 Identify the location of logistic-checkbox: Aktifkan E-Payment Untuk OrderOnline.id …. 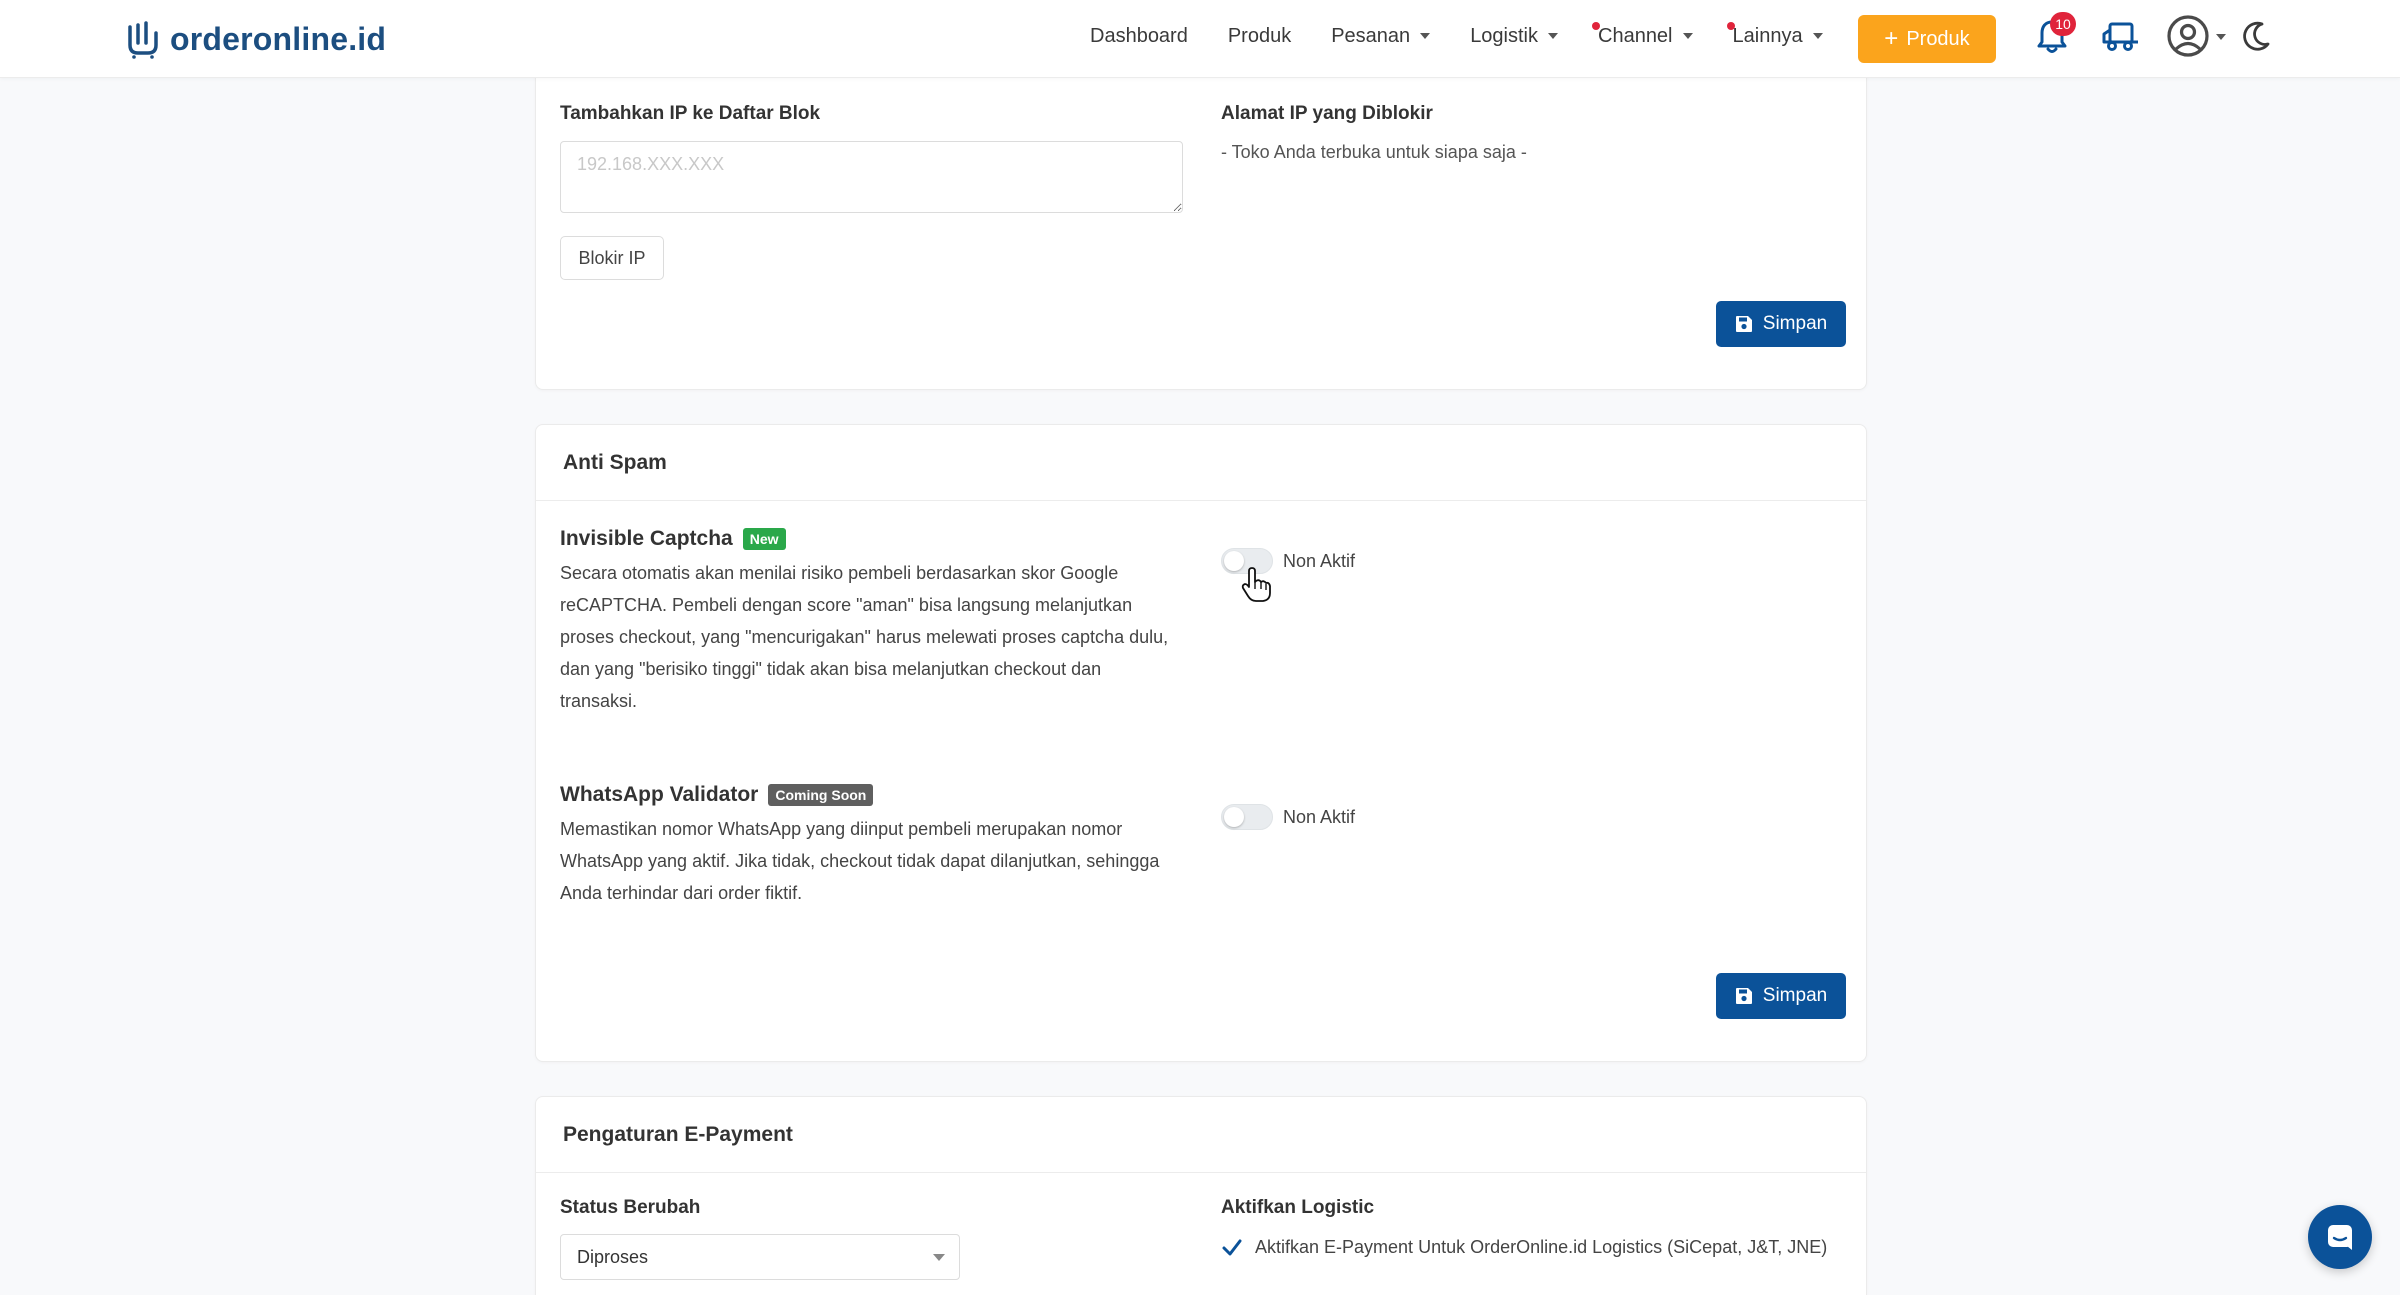
(1531, 1247).